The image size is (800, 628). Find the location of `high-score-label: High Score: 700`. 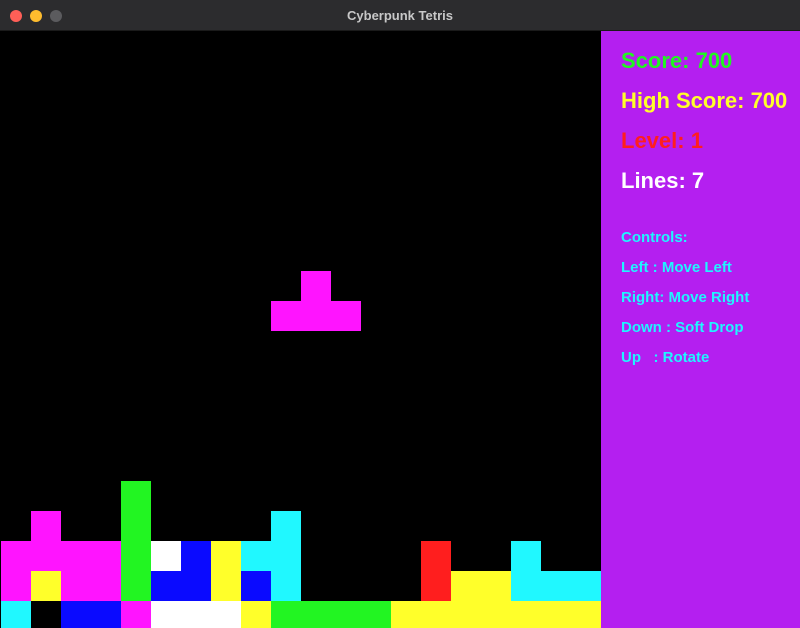

high-score-label: High Score: 700 is located at coordinates (704, 100).